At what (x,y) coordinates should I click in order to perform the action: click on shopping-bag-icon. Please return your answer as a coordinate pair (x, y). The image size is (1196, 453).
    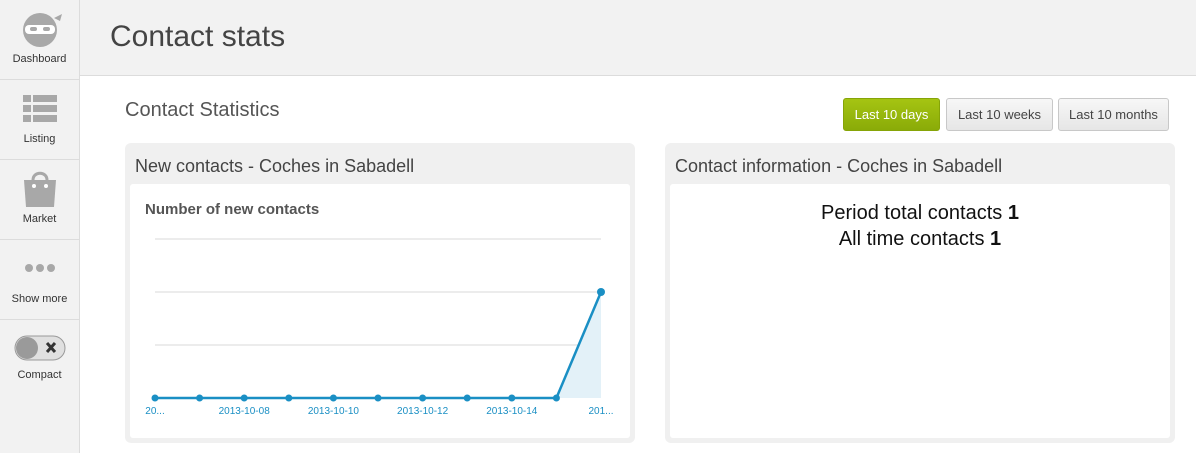
    Looking at the image, I should click on (39, 189).